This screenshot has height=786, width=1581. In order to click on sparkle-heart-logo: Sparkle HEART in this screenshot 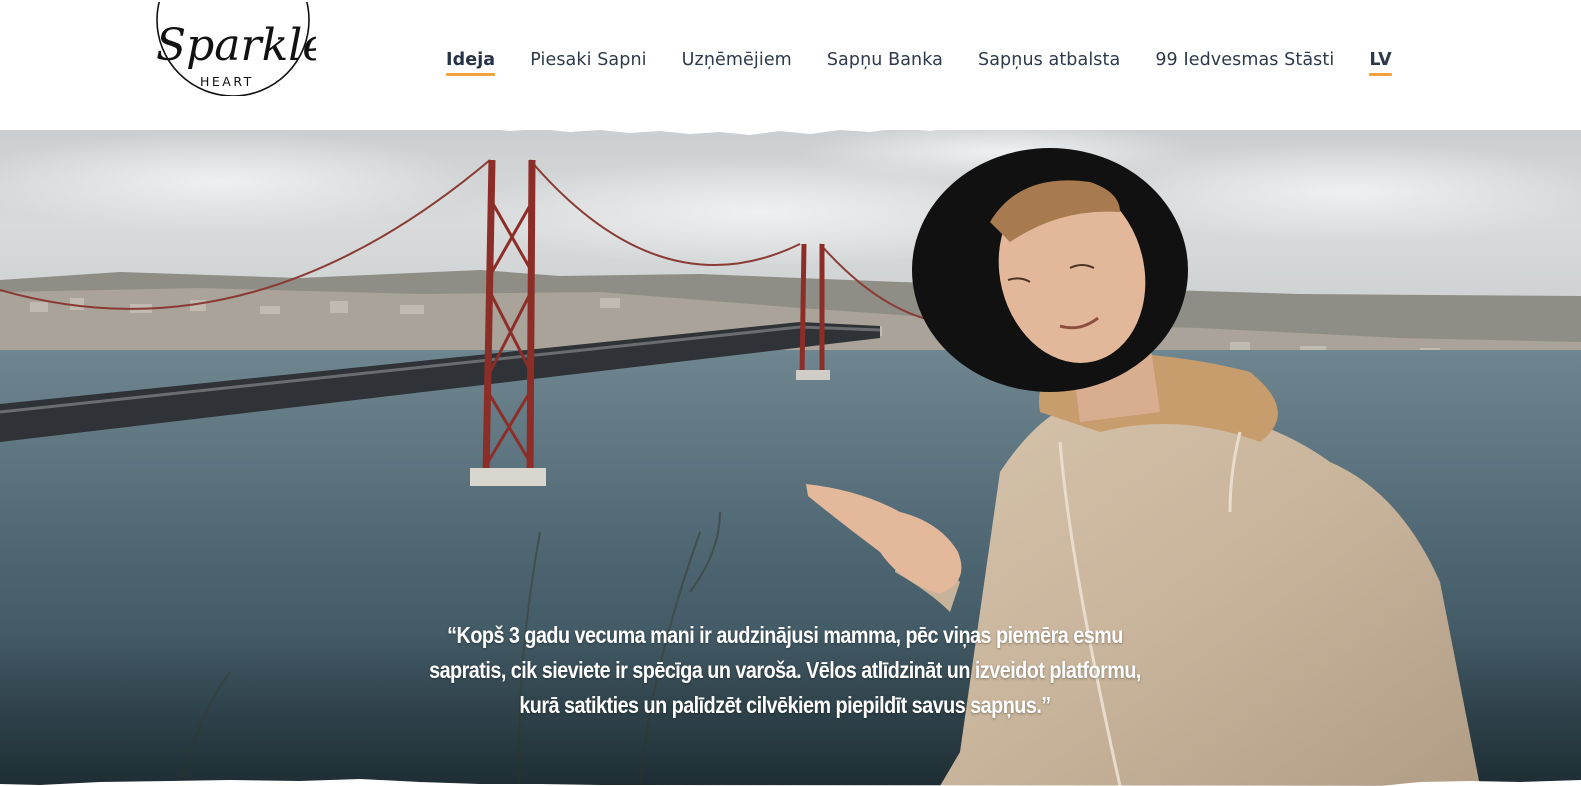, I will do `click(233, 48)`.